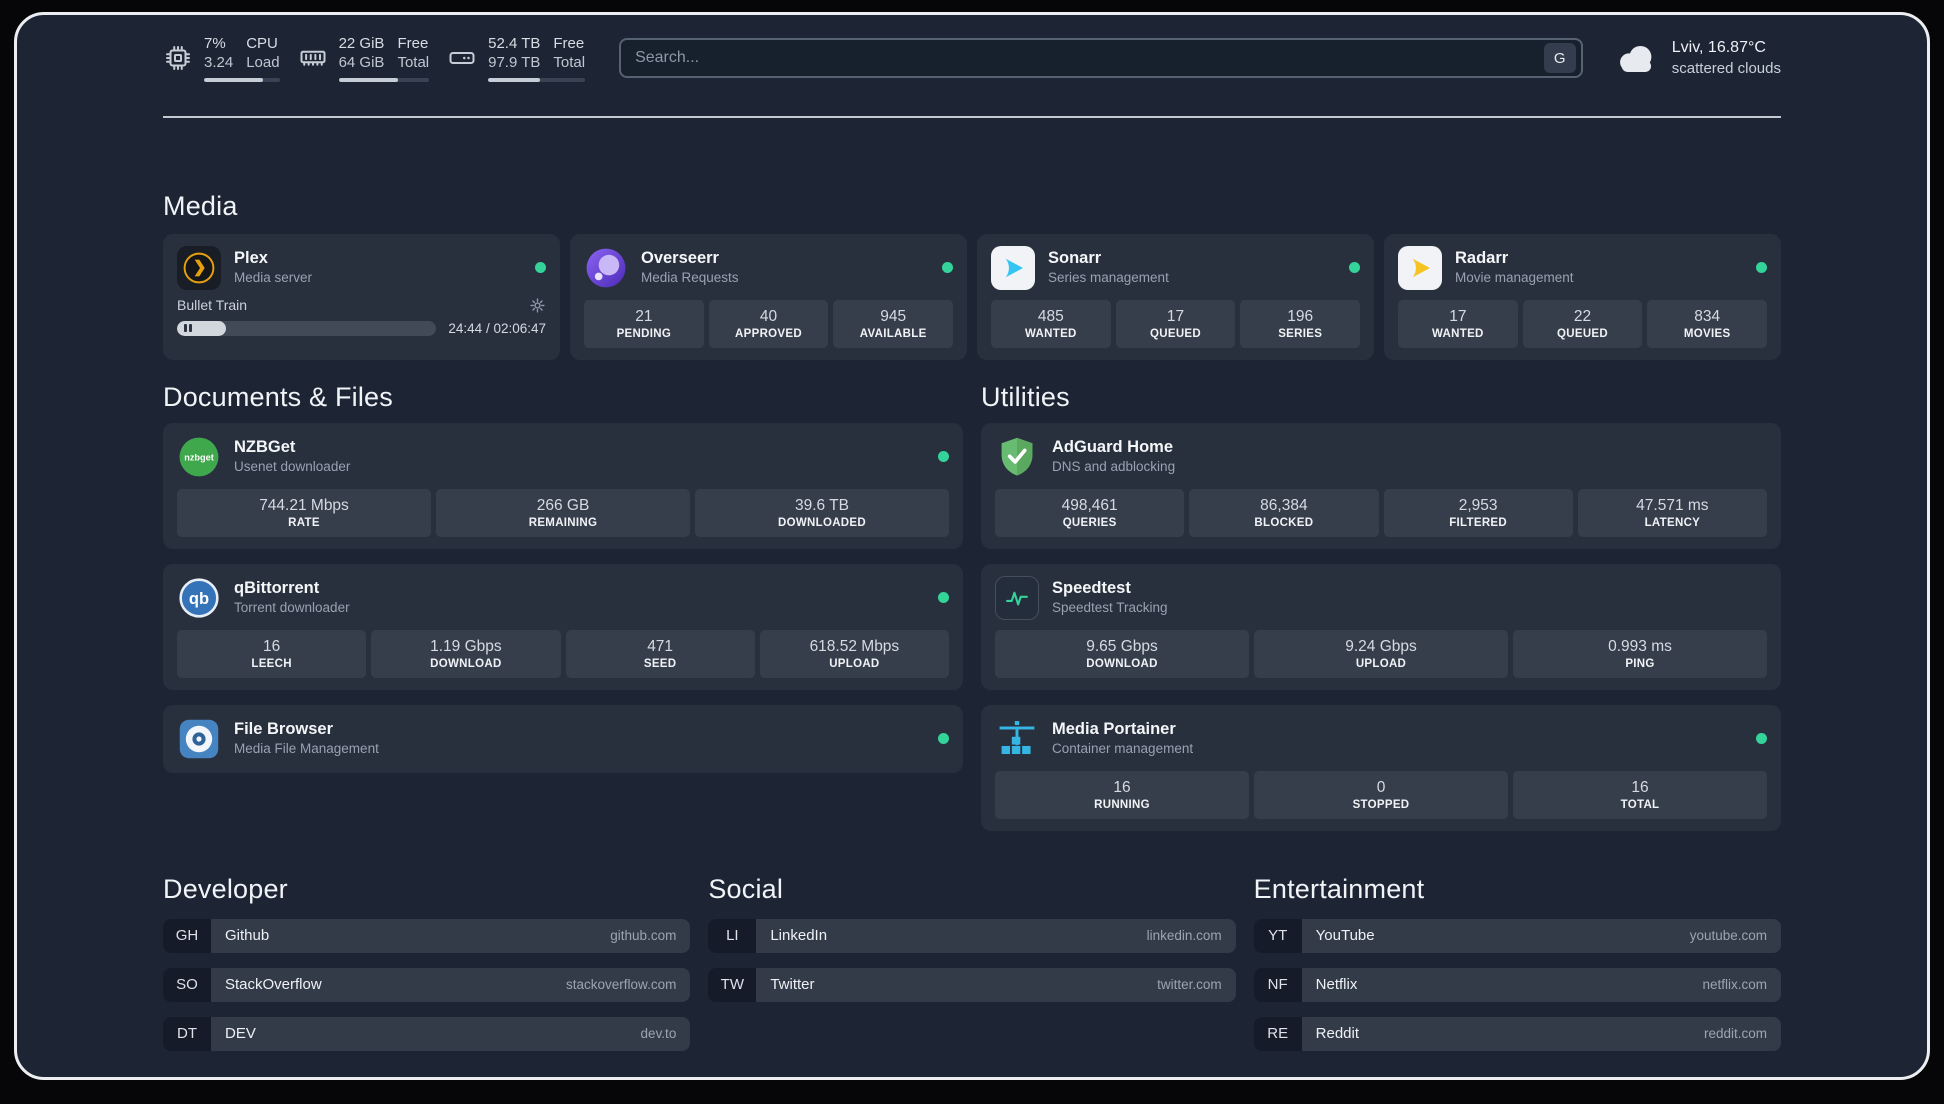  What do you see at coordinates (799, 935) in the screenshot?
I see `bookmark-name: LinkedIn` at bounding box center [799, 935].